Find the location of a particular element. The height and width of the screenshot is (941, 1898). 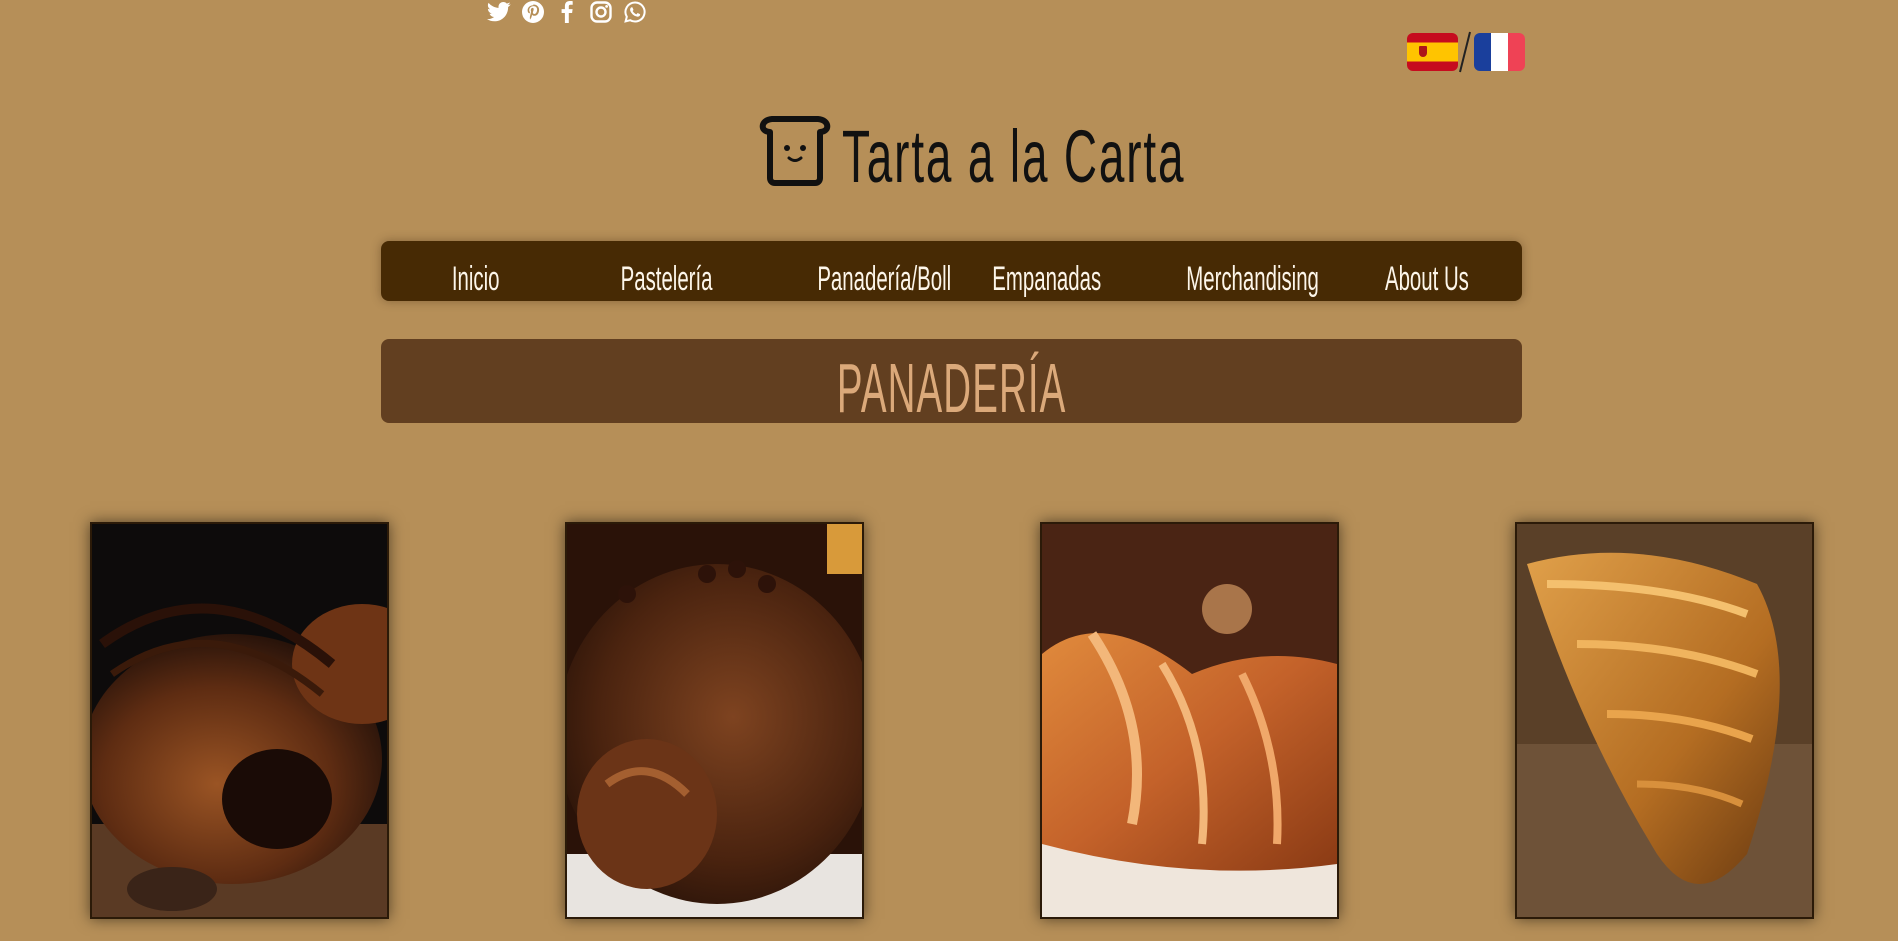

france-flag is located at coordinates (1499, 52).